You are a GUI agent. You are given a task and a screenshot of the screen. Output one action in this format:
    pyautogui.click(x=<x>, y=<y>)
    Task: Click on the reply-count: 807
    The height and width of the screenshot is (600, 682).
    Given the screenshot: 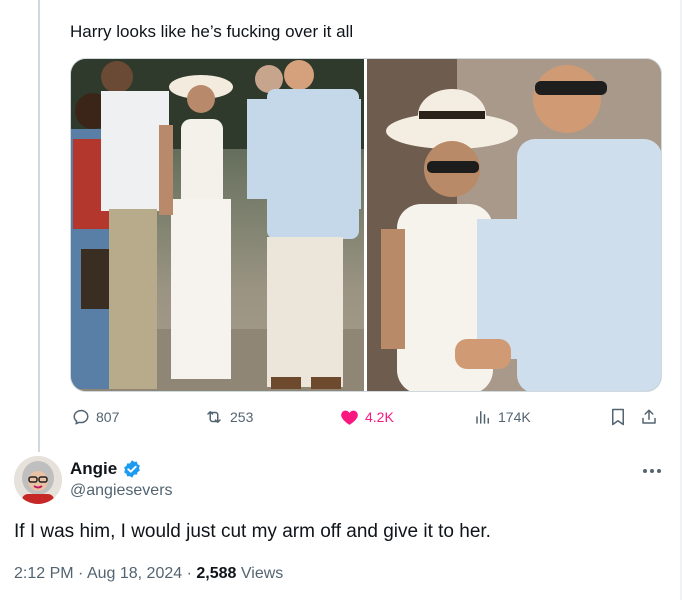 What is the action you would take?
    pyautogui.click(x=108, y=417)
    